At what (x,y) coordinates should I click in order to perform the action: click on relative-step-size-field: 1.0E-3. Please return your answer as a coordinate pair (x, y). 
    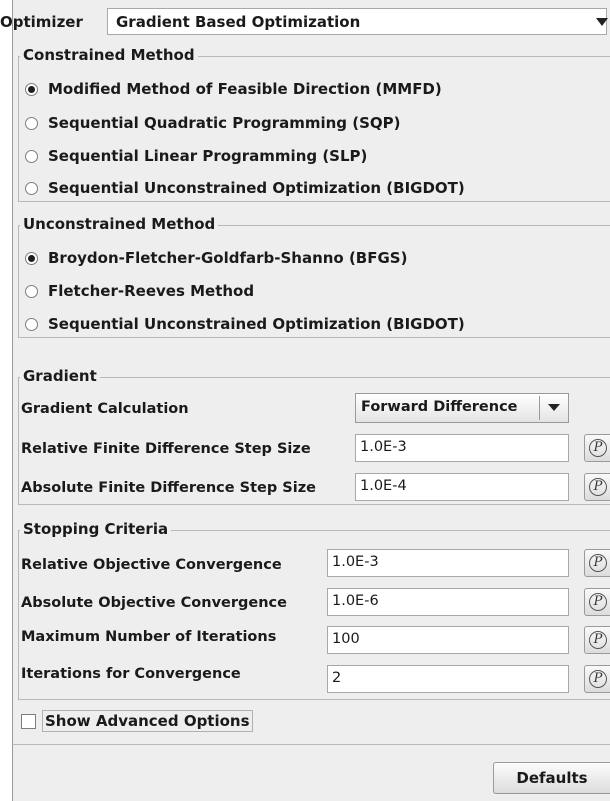
    Looking at the image, I should click on (462, 448).